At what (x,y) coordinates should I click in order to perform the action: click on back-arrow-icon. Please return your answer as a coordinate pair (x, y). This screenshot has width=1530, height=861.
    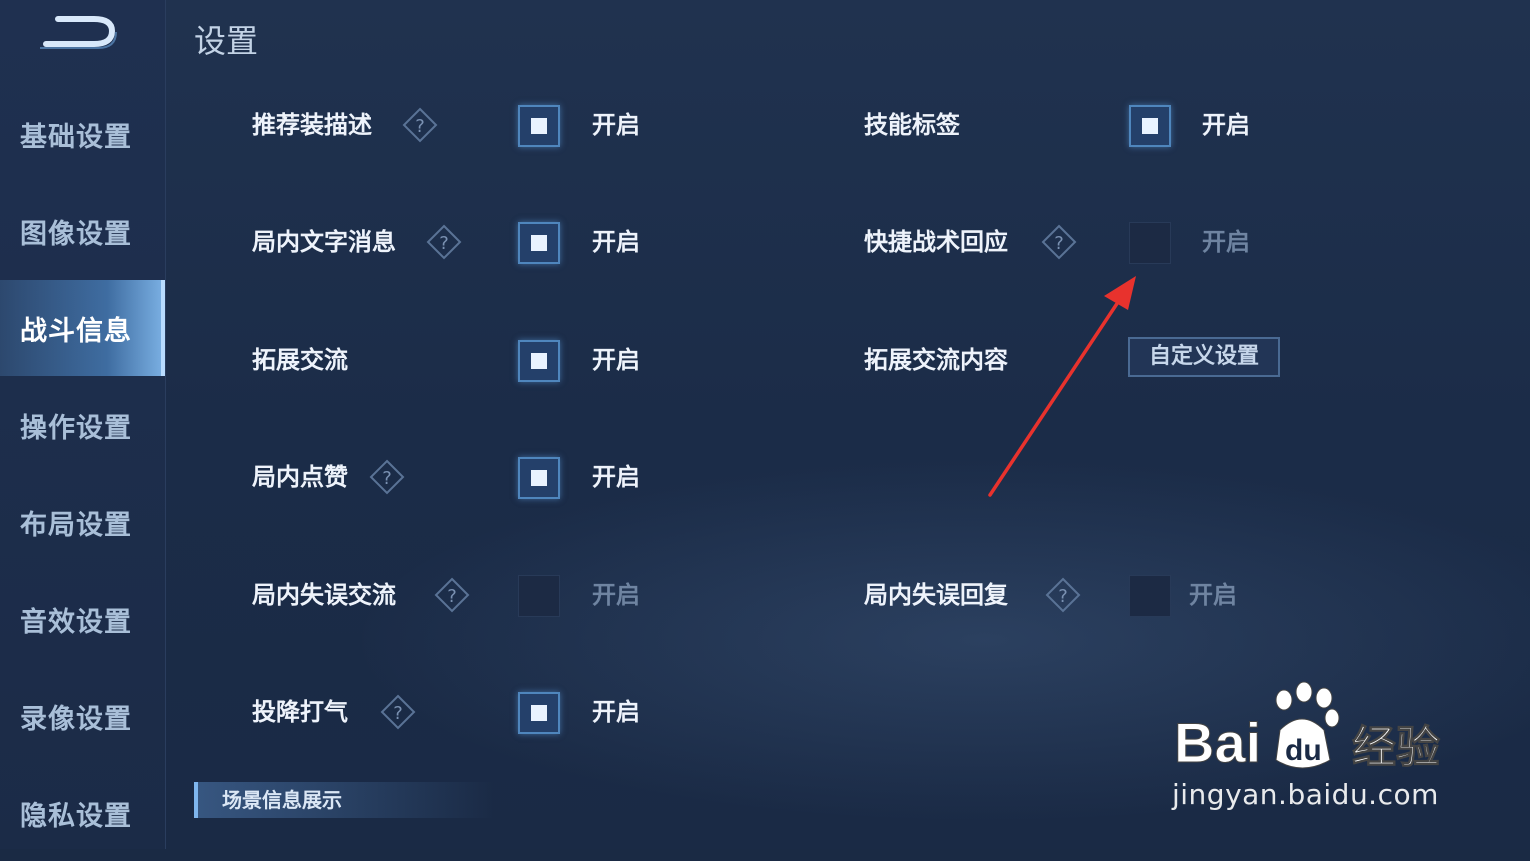
    Looking at the image, I should click on (78, 36).